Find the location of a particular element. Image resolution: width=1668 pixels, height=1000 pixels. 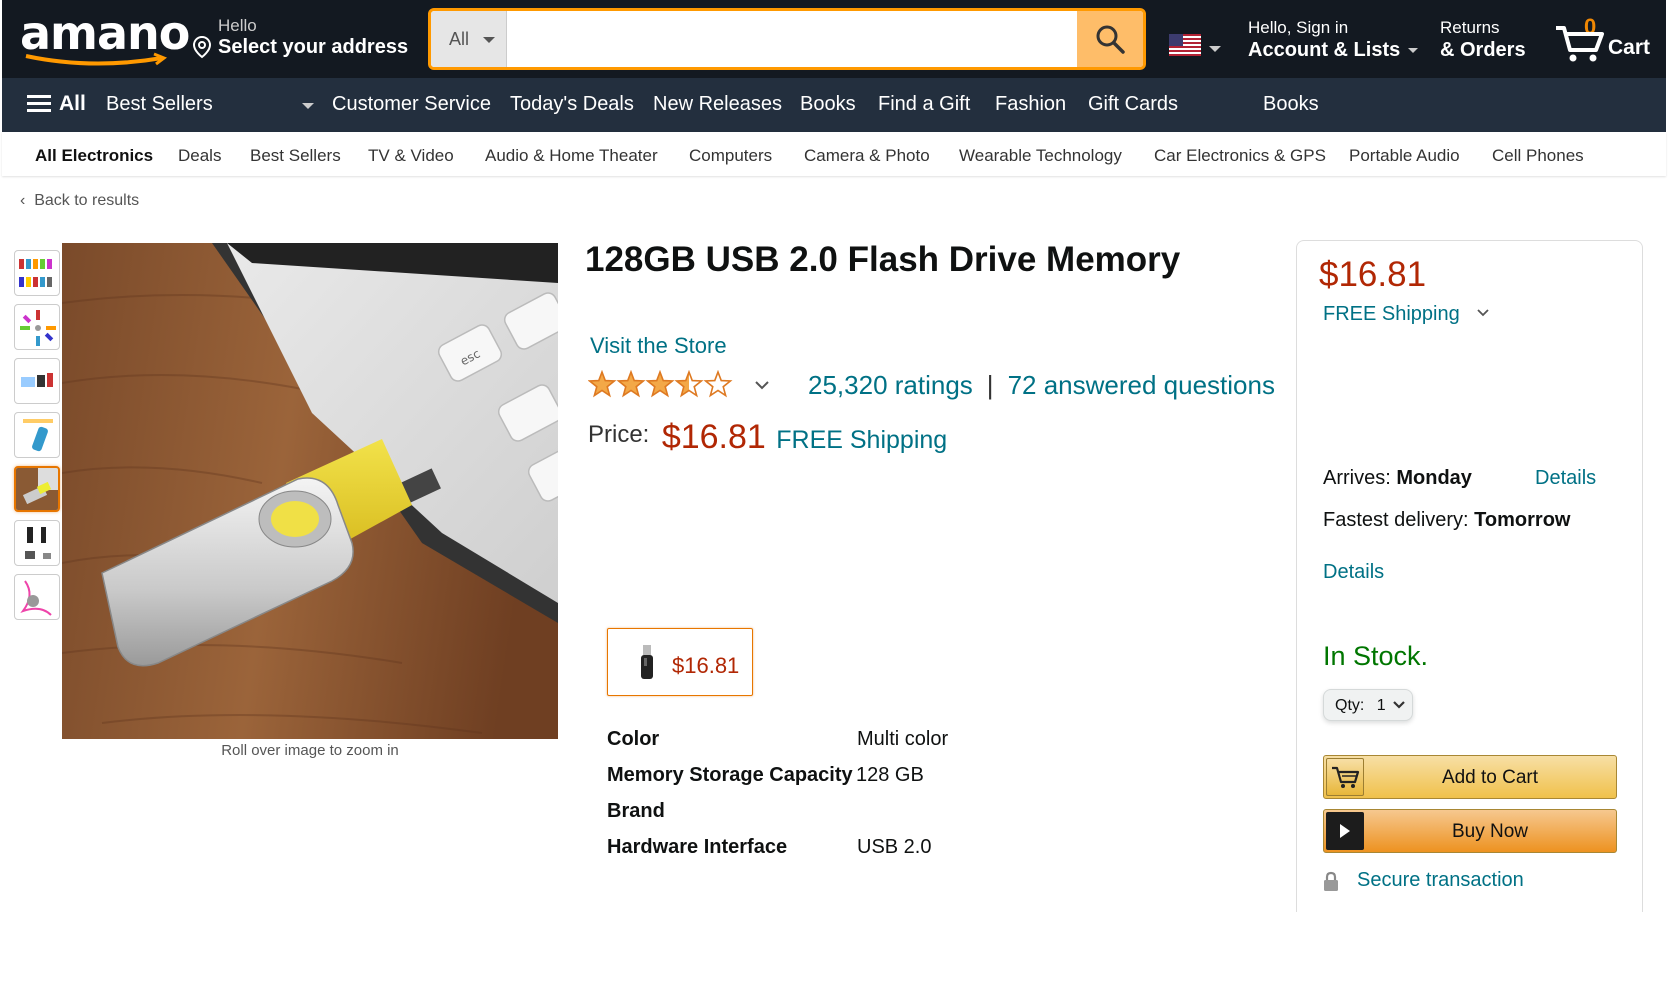

subnav-audio-home-theater: Audio & Home Theater is located at coordinates (571, 156).